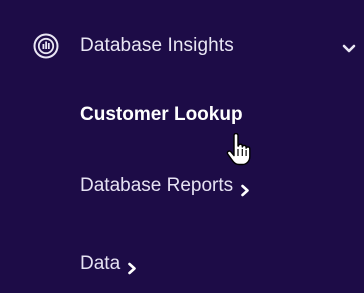 This screenshot has height=293, width=364. Describe the element at coordinates (46, 46) in the screenshot. I see `database-chart-icon` at that location.